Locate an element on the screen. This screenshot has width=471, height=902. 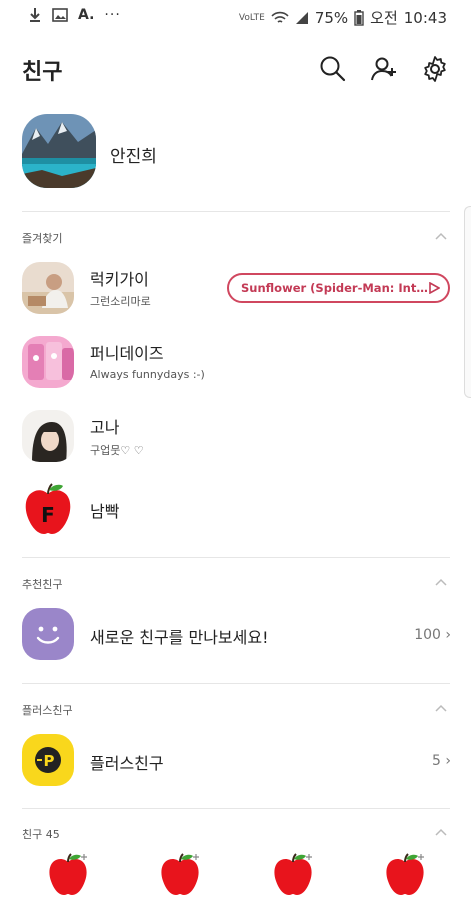
recommended-title: 새로운 친구를 만나보세요! is located at coordinates (179, 637).